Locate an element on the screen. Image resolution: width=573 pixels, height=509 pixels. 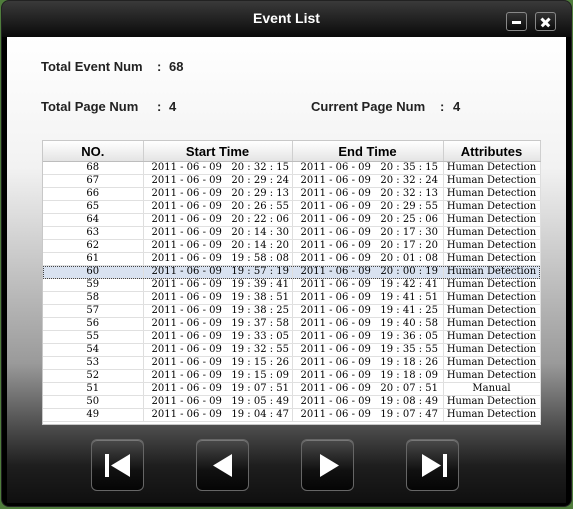
cell-no: 57 is located at coordinates (93, 311).